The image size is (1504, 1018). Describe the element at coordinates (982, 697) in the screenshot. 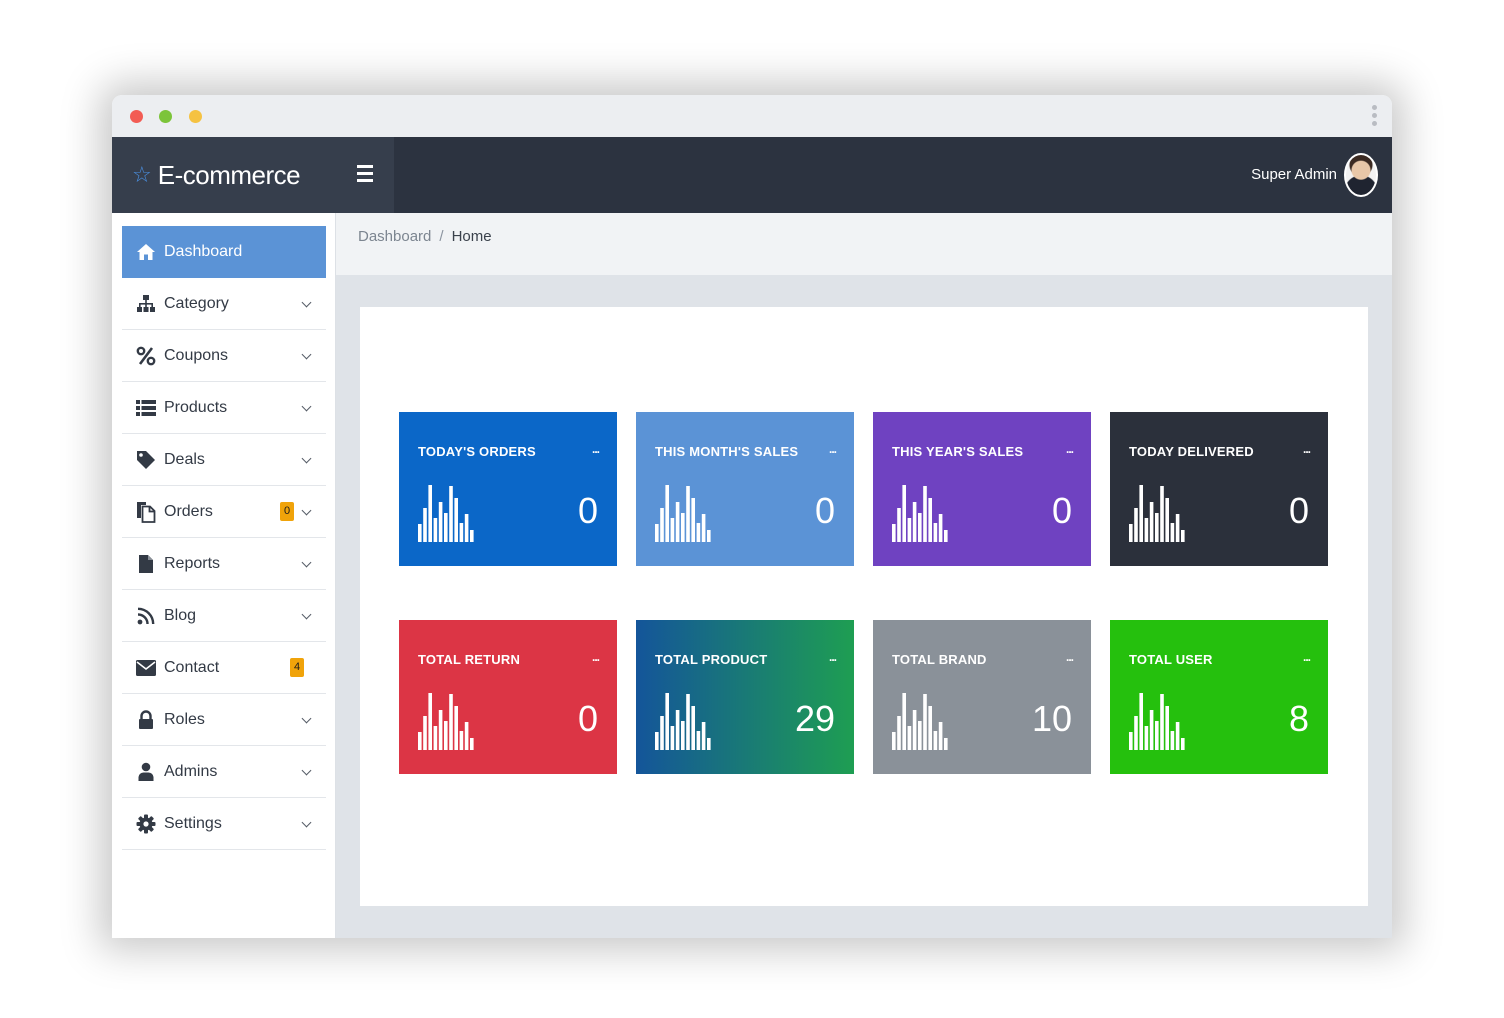

I see `stat-card-total-brand: TOTAL BRAND ... 10` at that location.